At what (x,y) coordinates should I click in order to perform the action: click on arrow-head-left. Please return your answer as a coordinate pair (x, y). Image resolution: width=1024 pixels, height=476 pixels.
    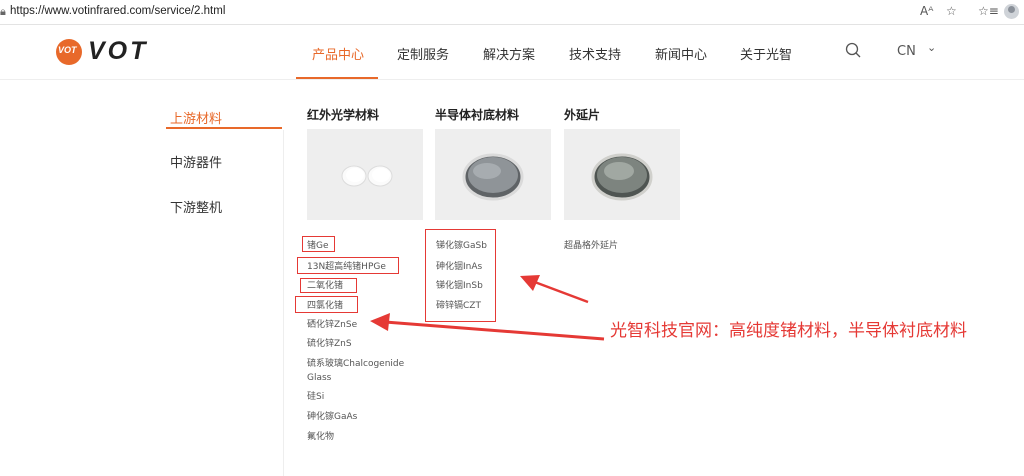
    Looking at the image, I should click on (380, 322).